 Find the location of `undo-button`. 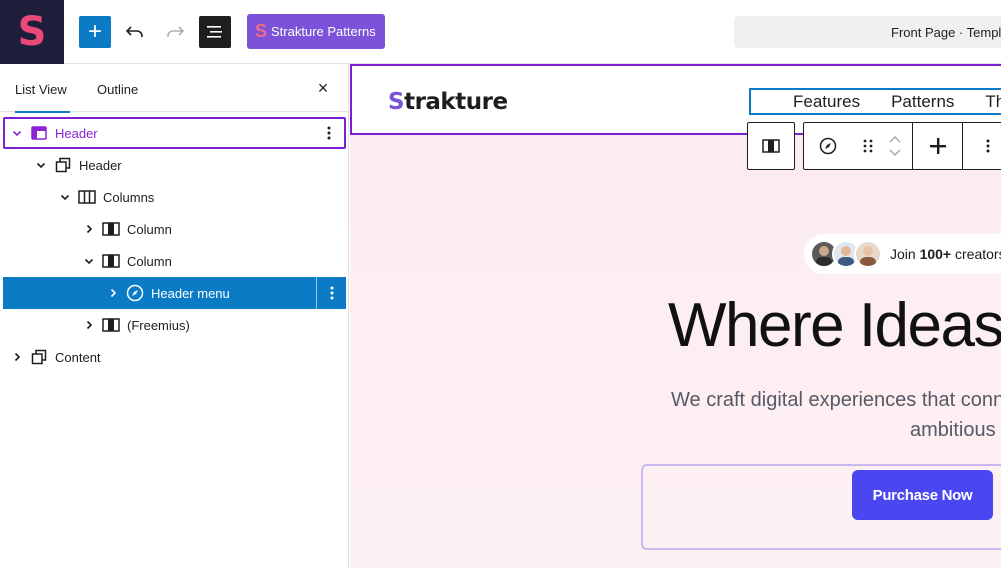

undo-button is located at coordinates (135, 32).